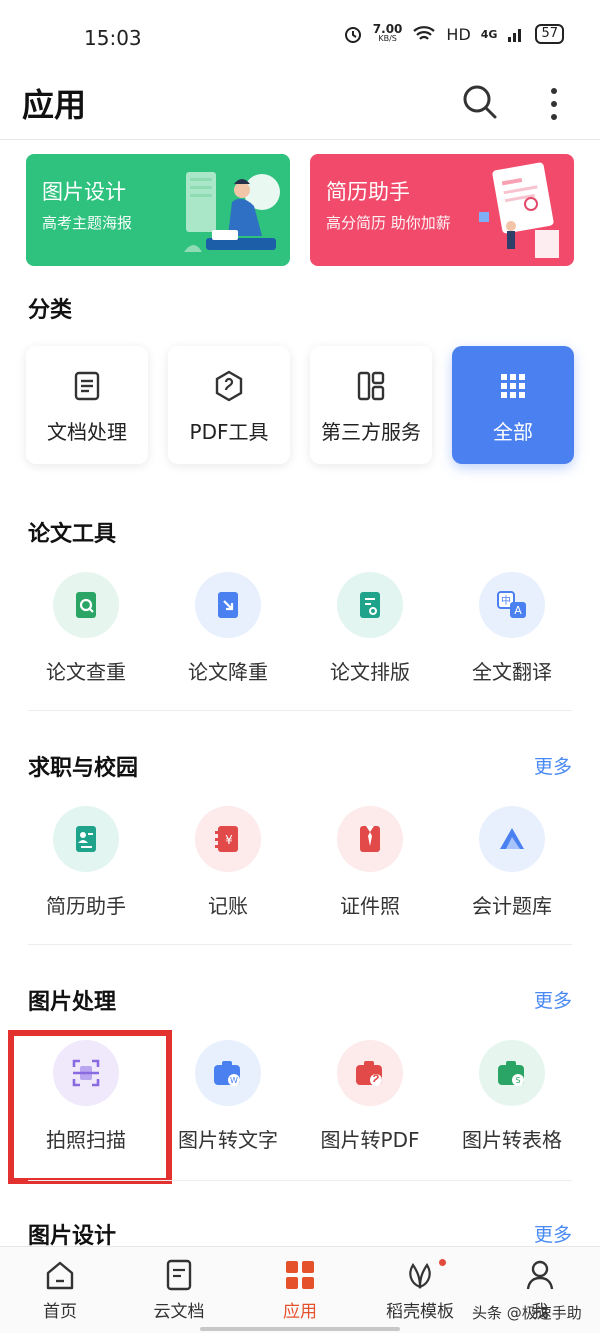 Image resolution: width=600 pixels, height=1333 pixels. I want to click on nav-label: 应用, so click(300, 1312).